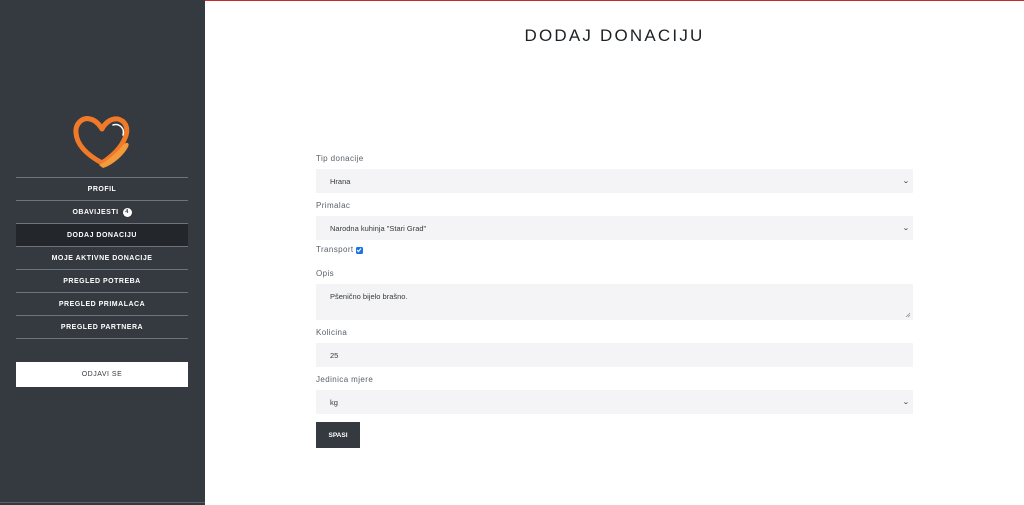 The width and height of the screenshot is (1024, 505). What do you see at coordinates (127, 212) in the screenshot?
I see `notification-badge: 4` at bounding box center [127, 212].